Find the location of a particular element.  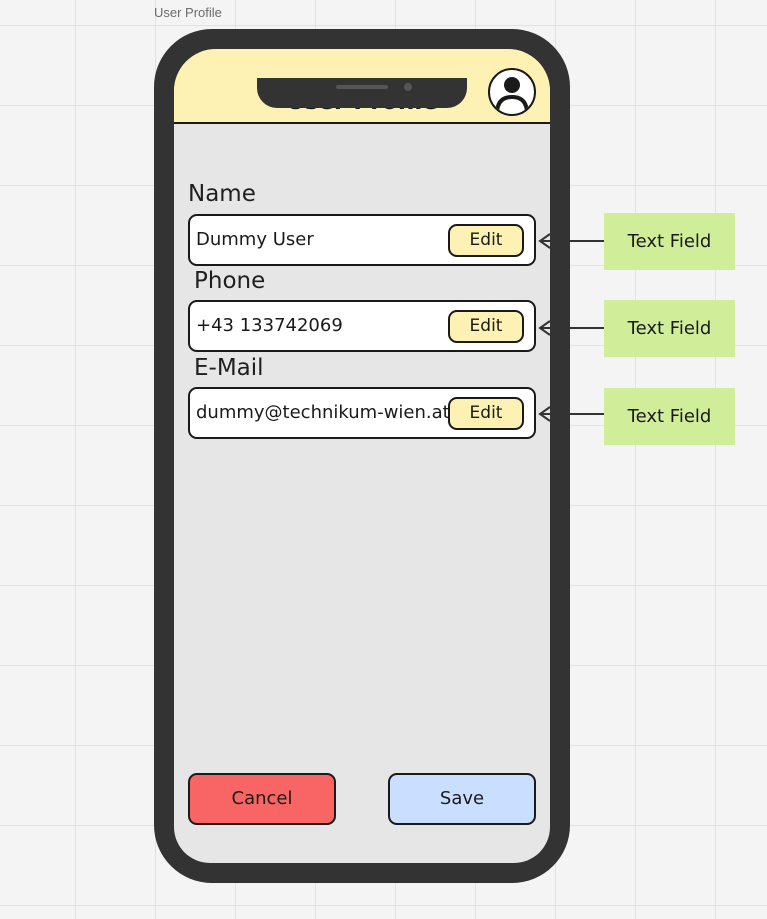

save-button: Save is located at coordinates (462, 799).